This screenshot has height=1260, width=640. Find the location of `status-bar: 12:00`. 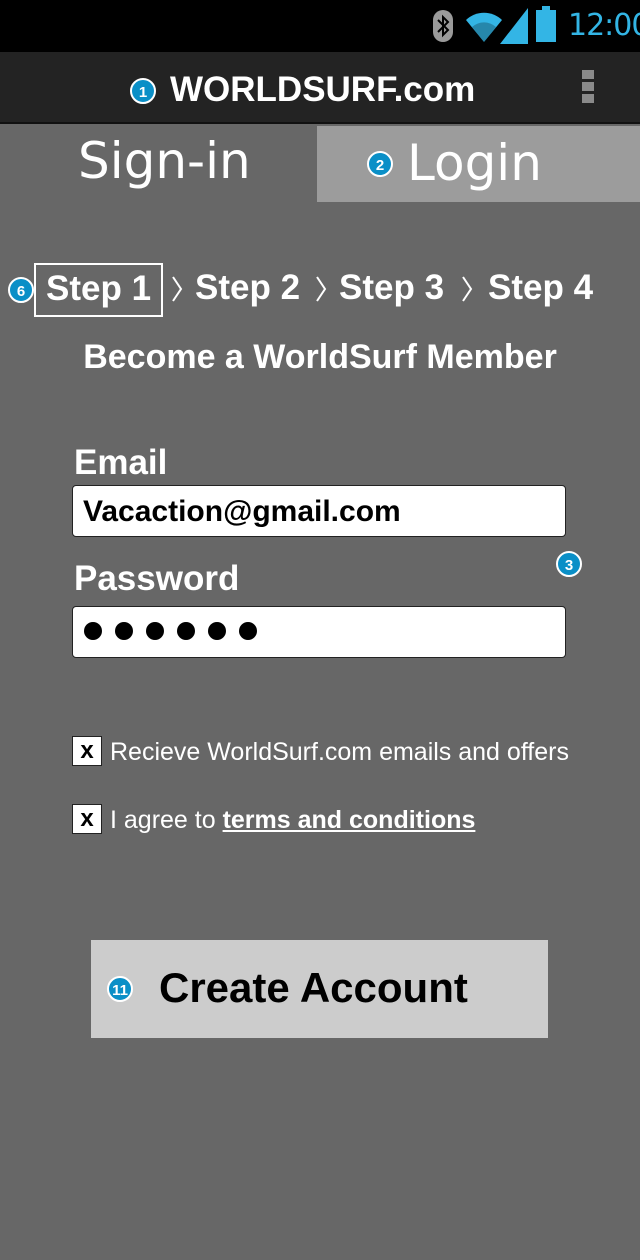

status-bar: 12:00 is located at coordinates (320, 26).